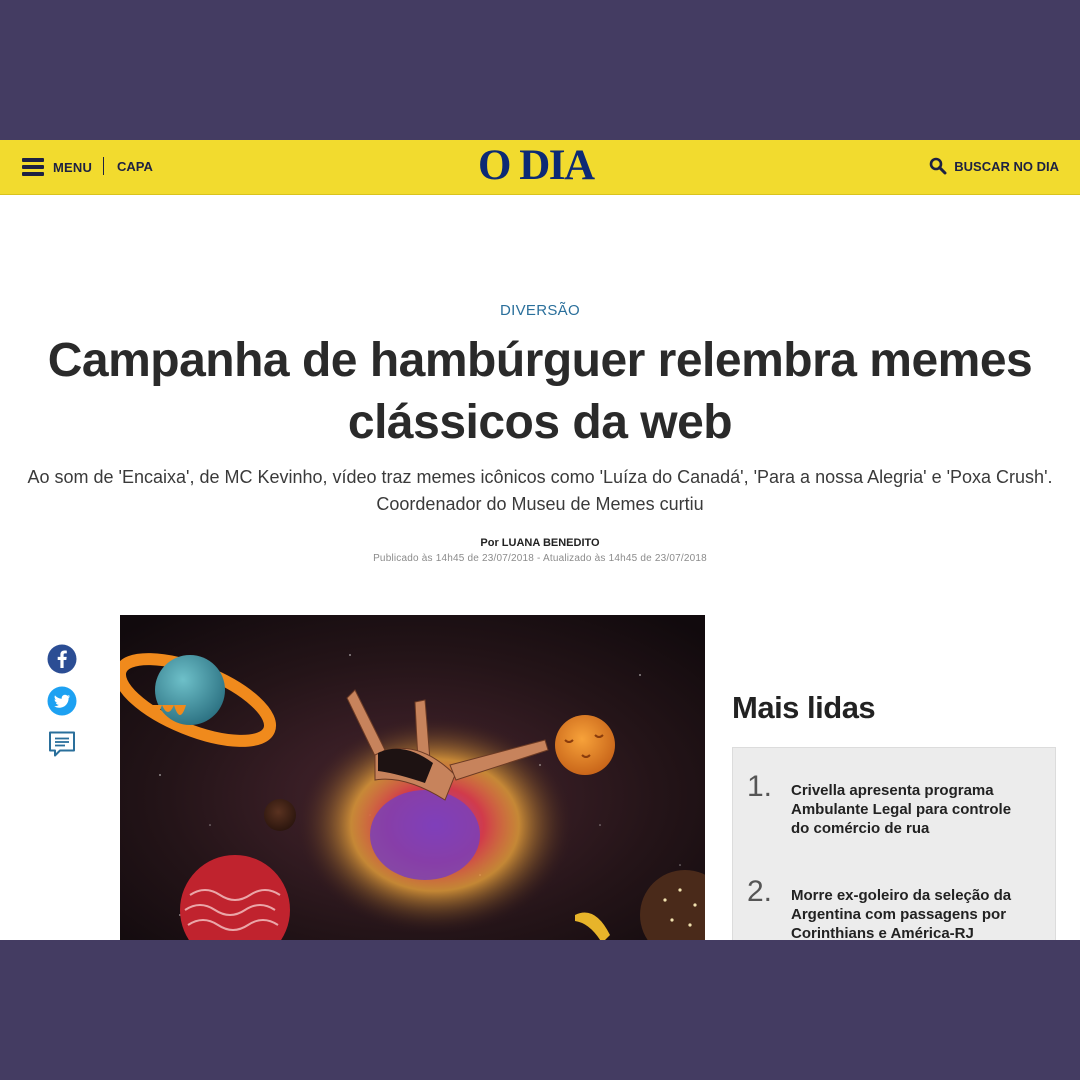 Image resolution: width=1080 pixels, height=1080 pixels. Describe the element at coordinates (62, 744) in the screenshot. I see `comment-icon` at that location.